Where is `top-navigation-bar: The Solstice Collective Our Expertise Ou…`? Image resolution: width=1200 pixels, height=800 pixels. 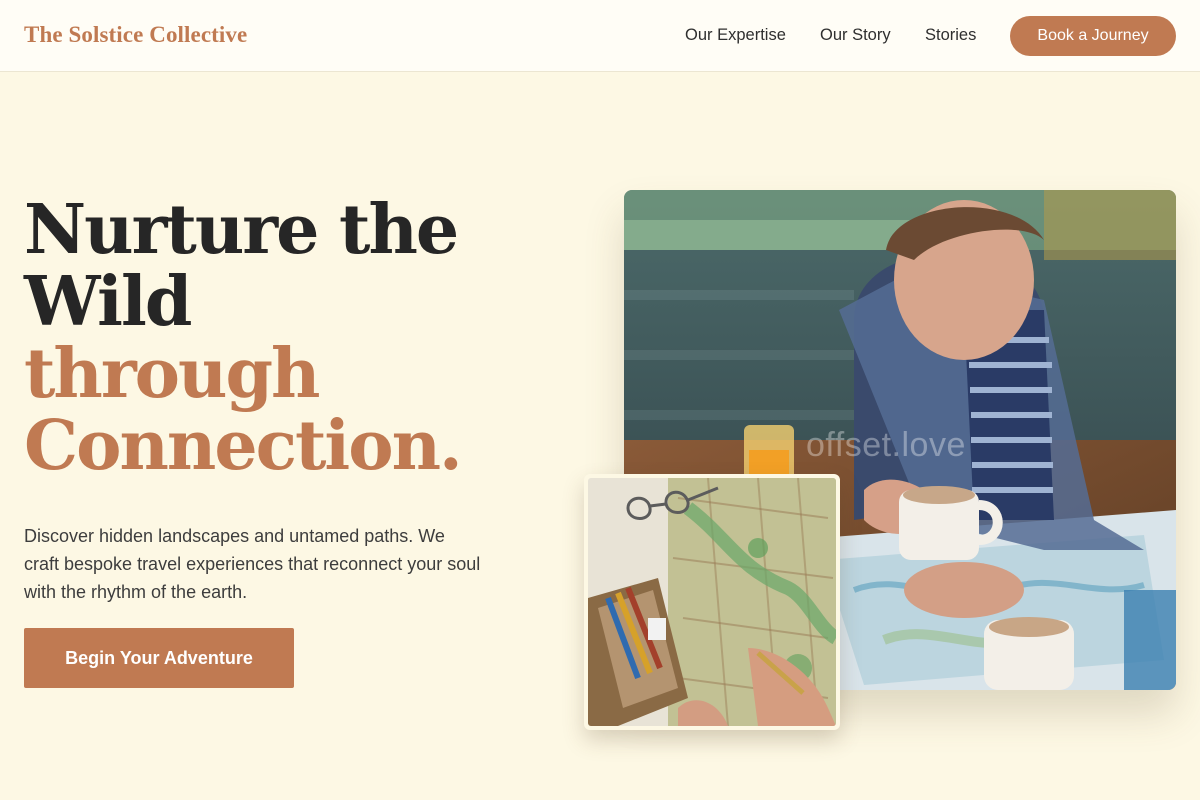 top-navigation-bar: The Solstice Collective Our Expertise Ou… is located at coordinates (600, 36).